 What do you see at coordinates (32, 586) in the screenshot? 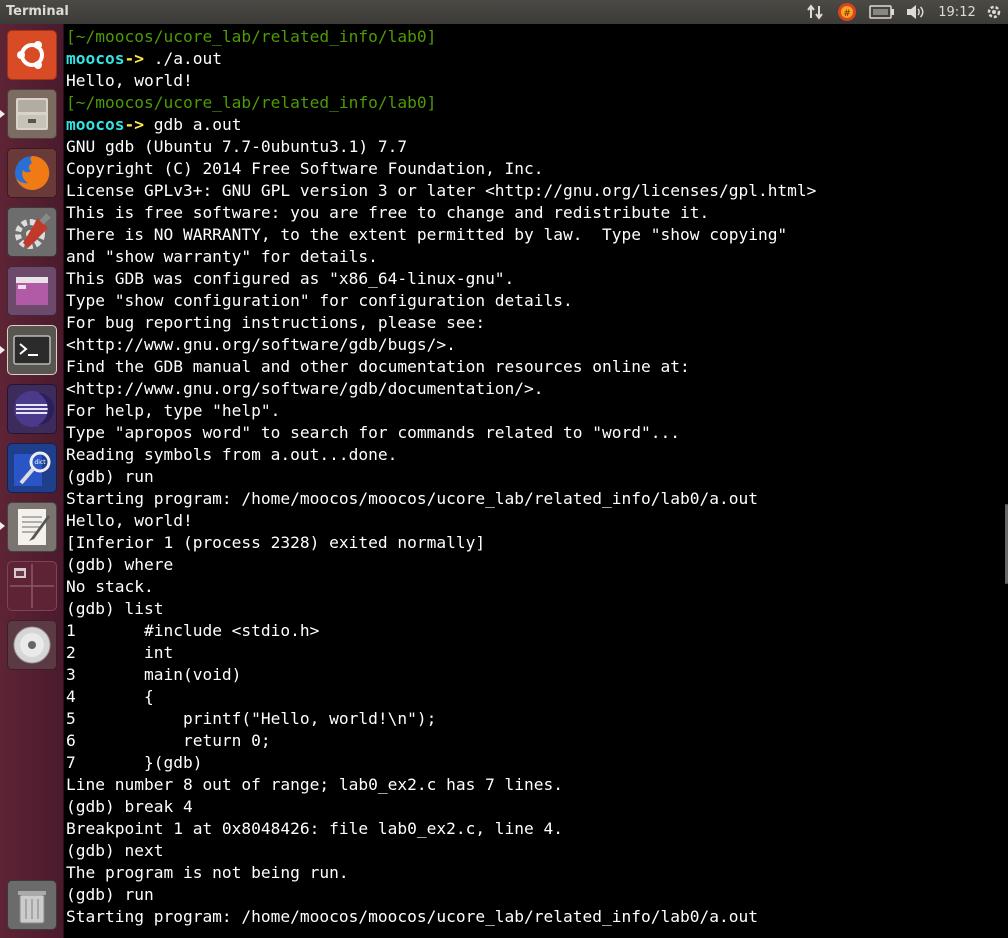
I see `workspace-switcher-icon` at bounding box center [32, 586].